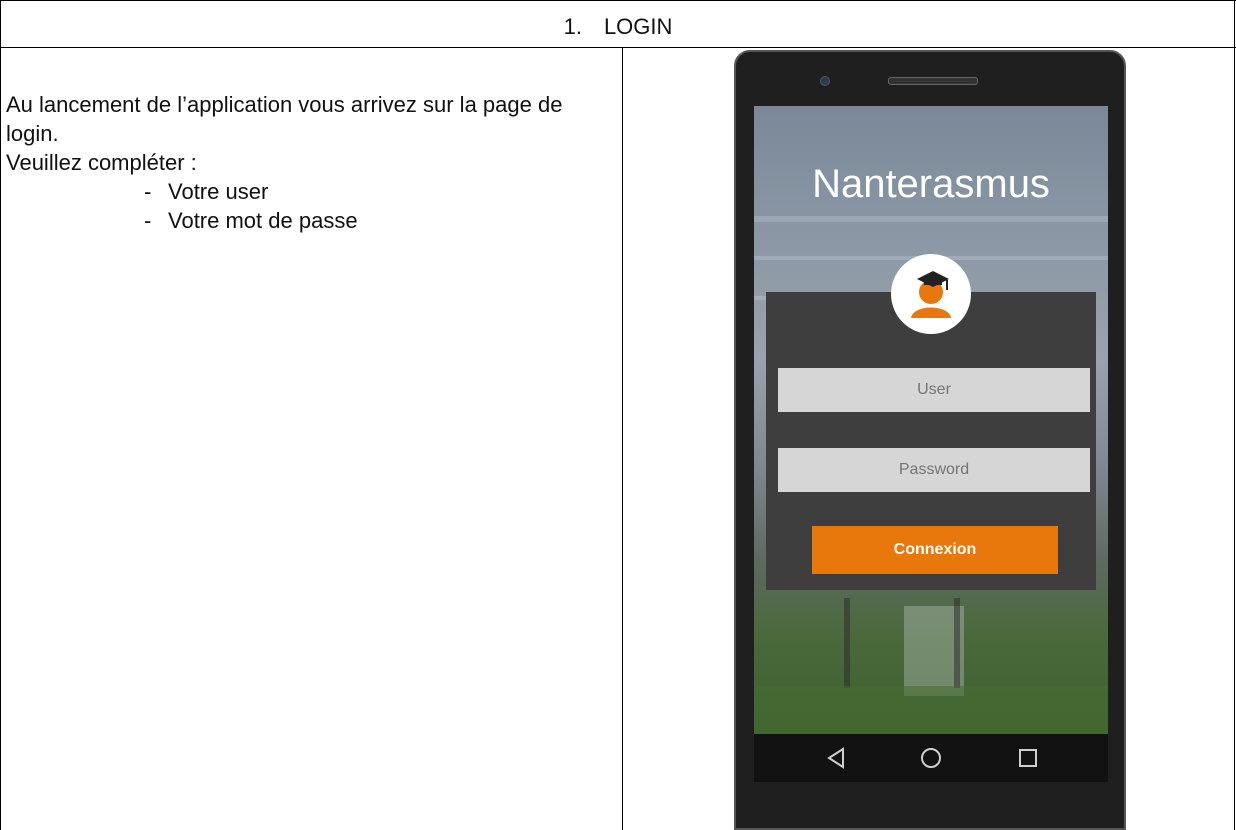 This screenshot has height=830, width=1236. Describe the element at coordinates (931, 184) in the screenshot. I see `app-title: Nanterasmus` at that location.